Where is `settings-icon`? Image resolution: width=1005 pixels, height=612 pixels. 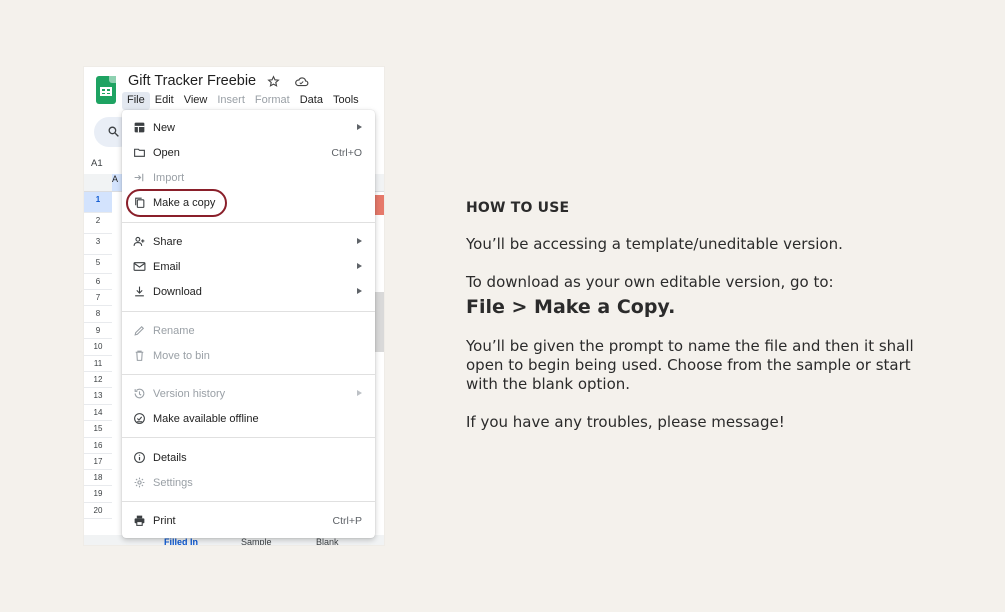 settings-icon is located at coordinates (139, 482).